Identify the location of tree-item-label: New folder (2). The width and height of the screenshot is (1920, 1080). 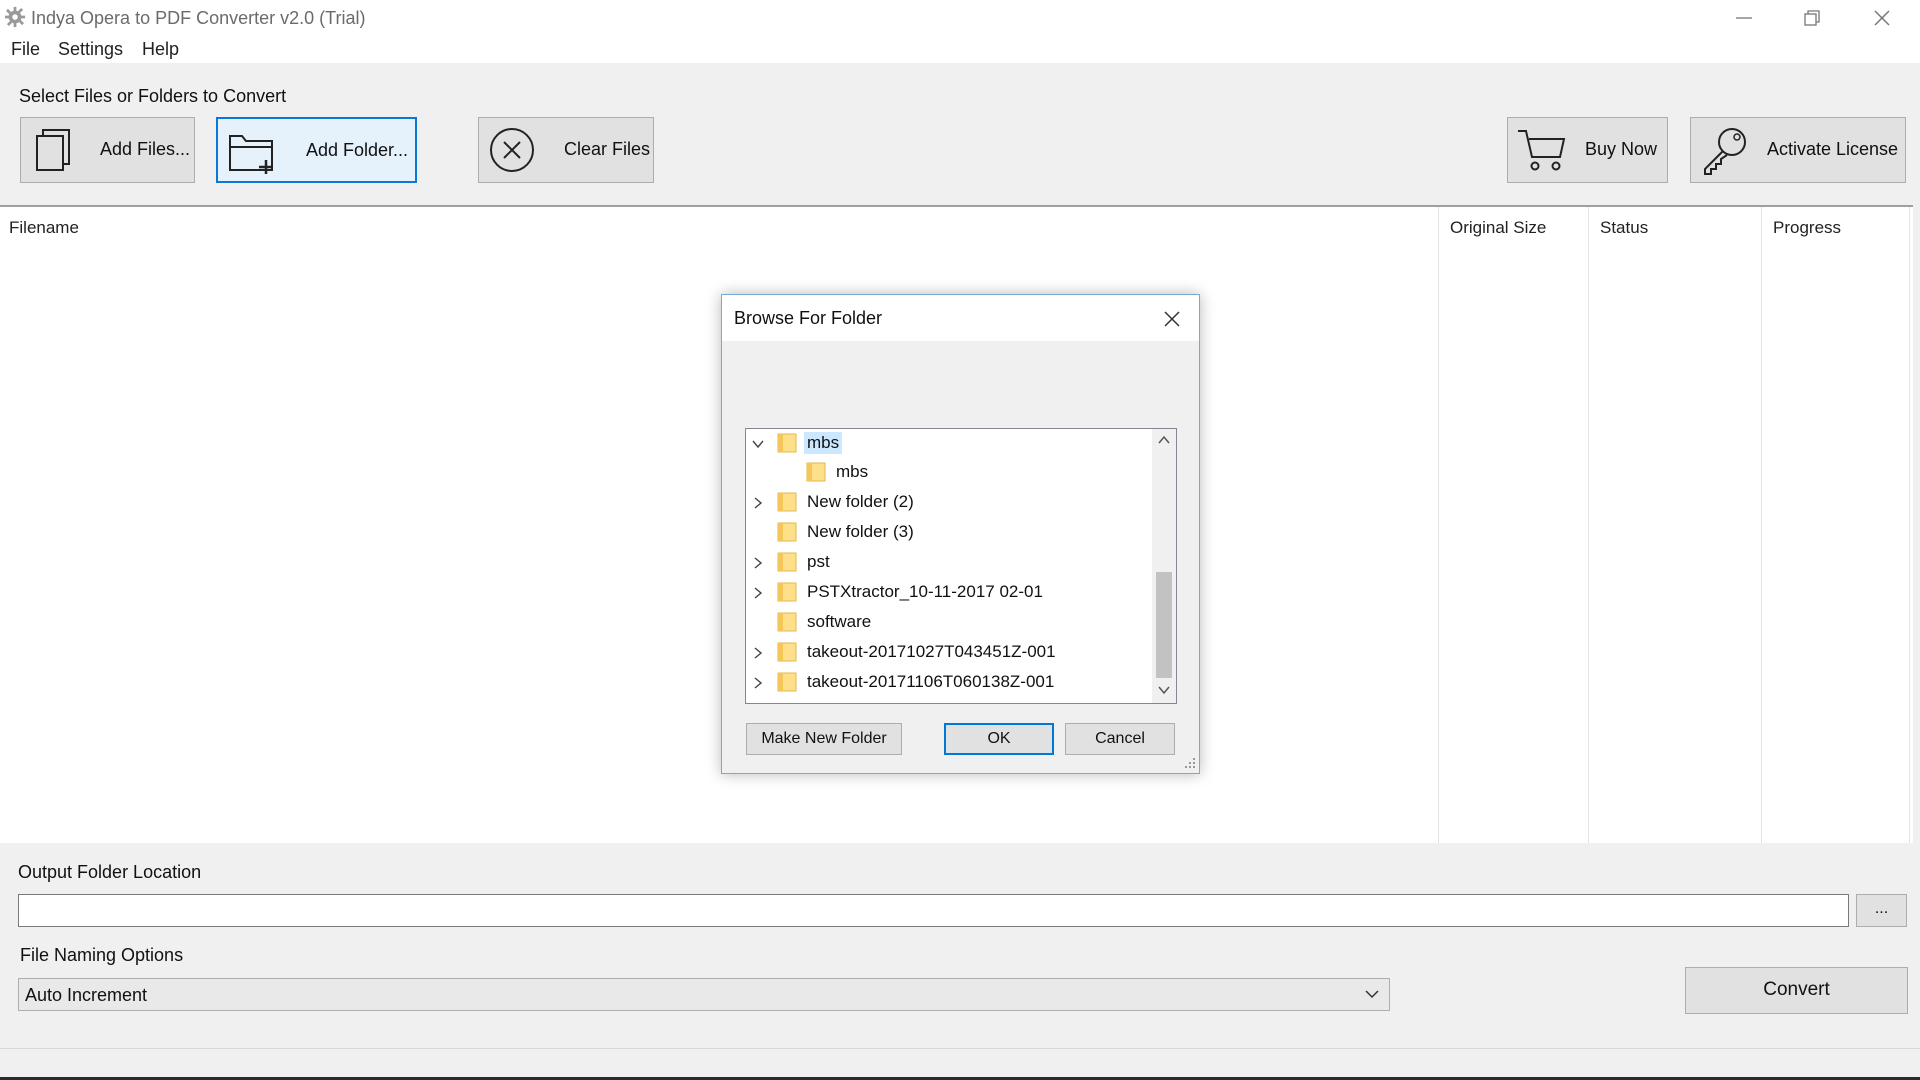
(860, 501).